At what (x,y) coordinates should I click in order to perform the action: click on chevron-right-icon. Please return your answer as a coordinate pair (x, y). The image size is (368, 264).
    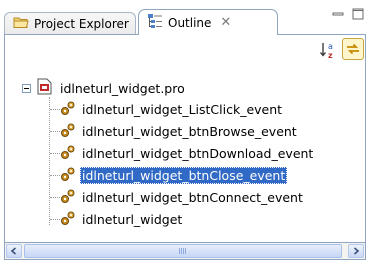
    Looking at the image, I should click on (356, 251).